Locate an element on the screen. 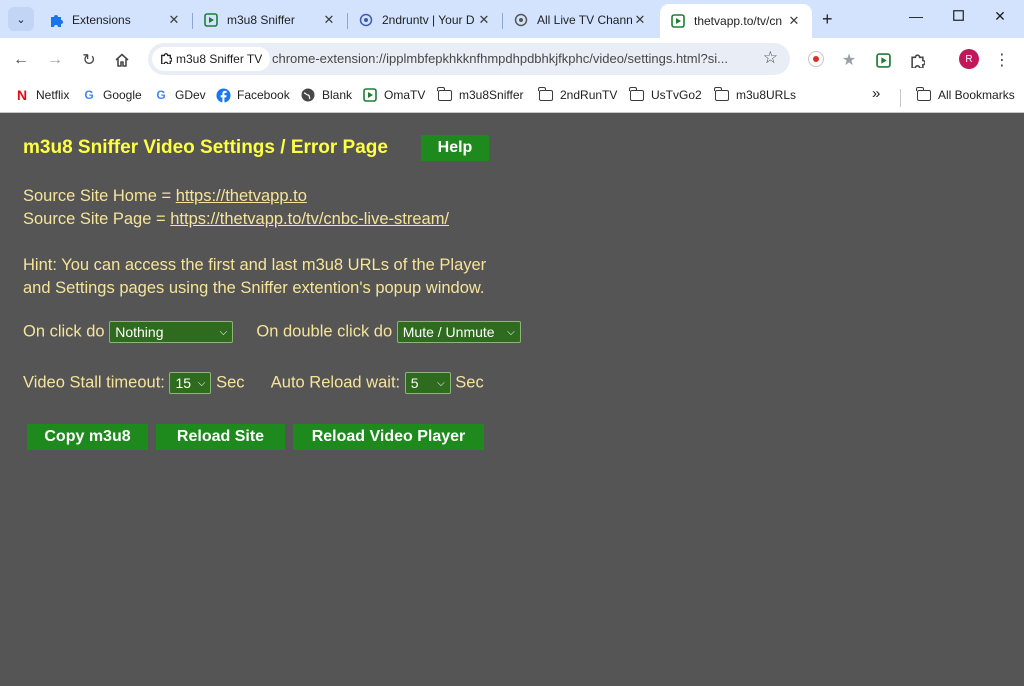 The height and width of the screenshot is (686, 1024). minimize-icon: — is located at coordinates (916, 16).